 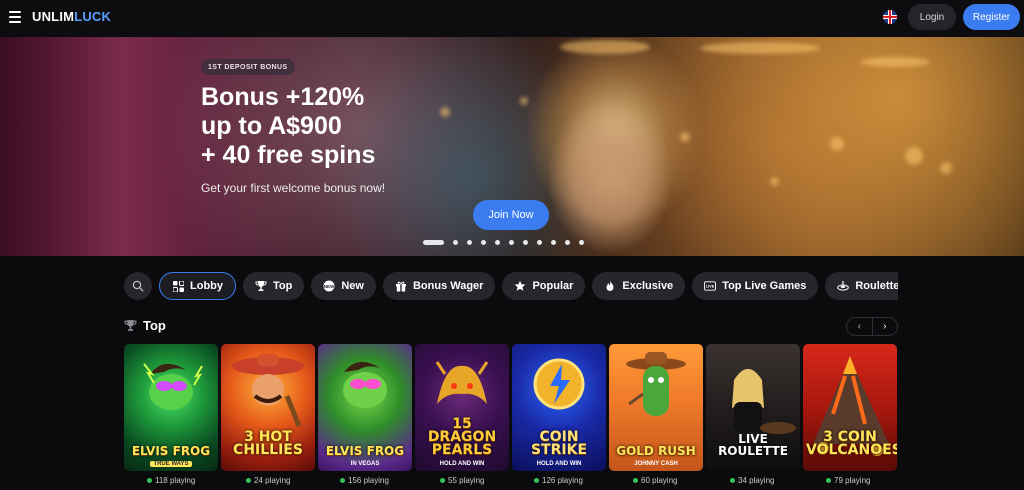 I want to click on carousel-dots, so click(x=503, y=242).